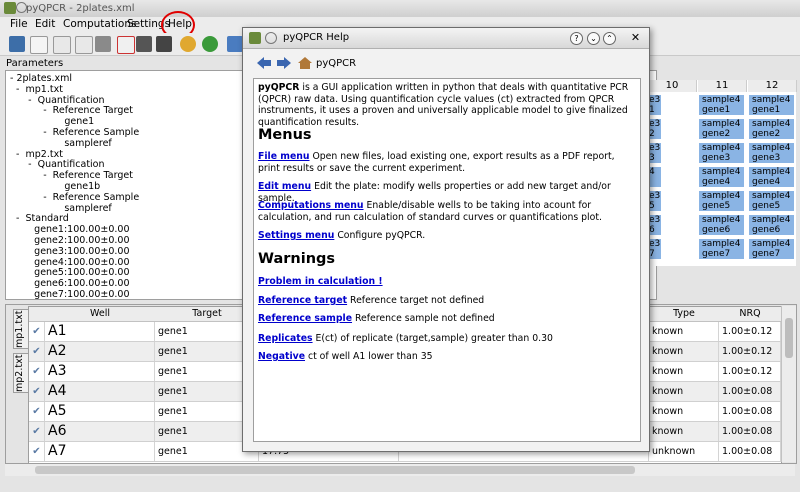  What do you see at coordinates (311, 205) in the screenshot?
I see `computations-menu-link: Computations menu` at bounding box center [311, 205].